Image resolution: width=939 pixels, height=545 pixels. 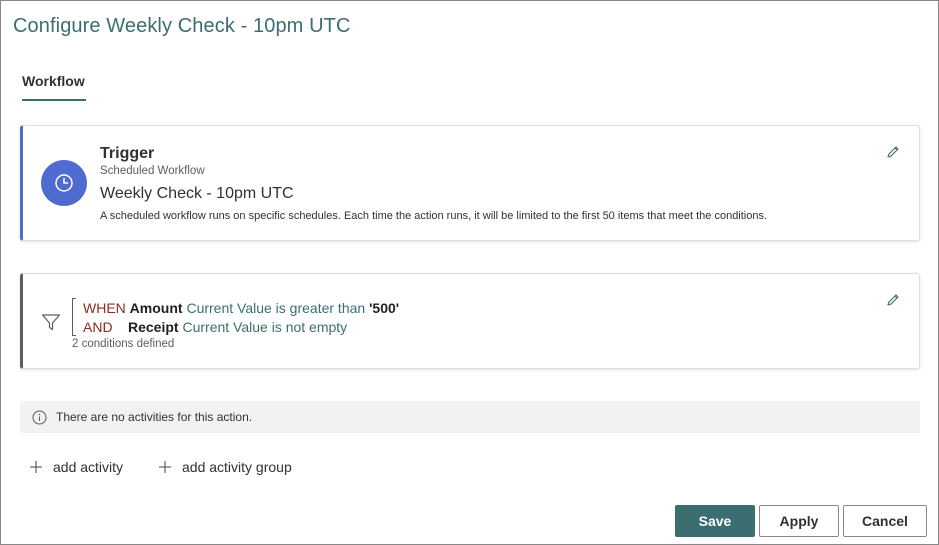 What do you see at coordinates (154, 417) in the screenshot?
I see `no-activities-message: There are no activities for this action.` at bounding box center [154, 417].